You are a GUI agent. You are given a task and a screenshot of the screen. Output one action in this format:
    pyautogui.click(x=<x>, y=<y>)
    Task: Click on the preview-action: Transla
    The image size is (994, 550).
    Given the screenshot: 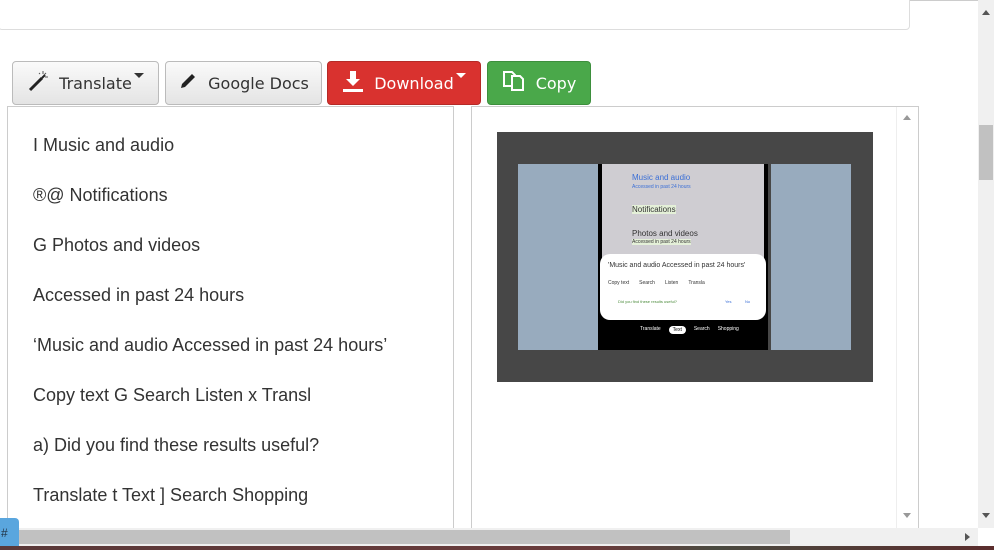 What is the action you would take?
    pyautogui.click(x=696, y=283)
    